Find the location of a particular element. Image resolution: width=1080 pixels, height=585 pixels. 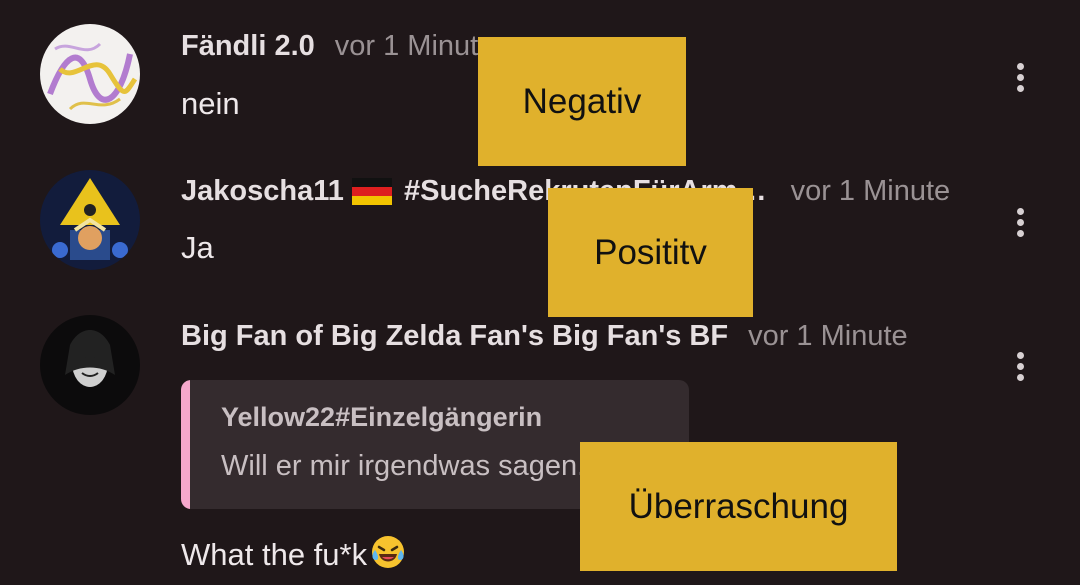

anime-character-avatar-icon is located at coordinates (90, 220).